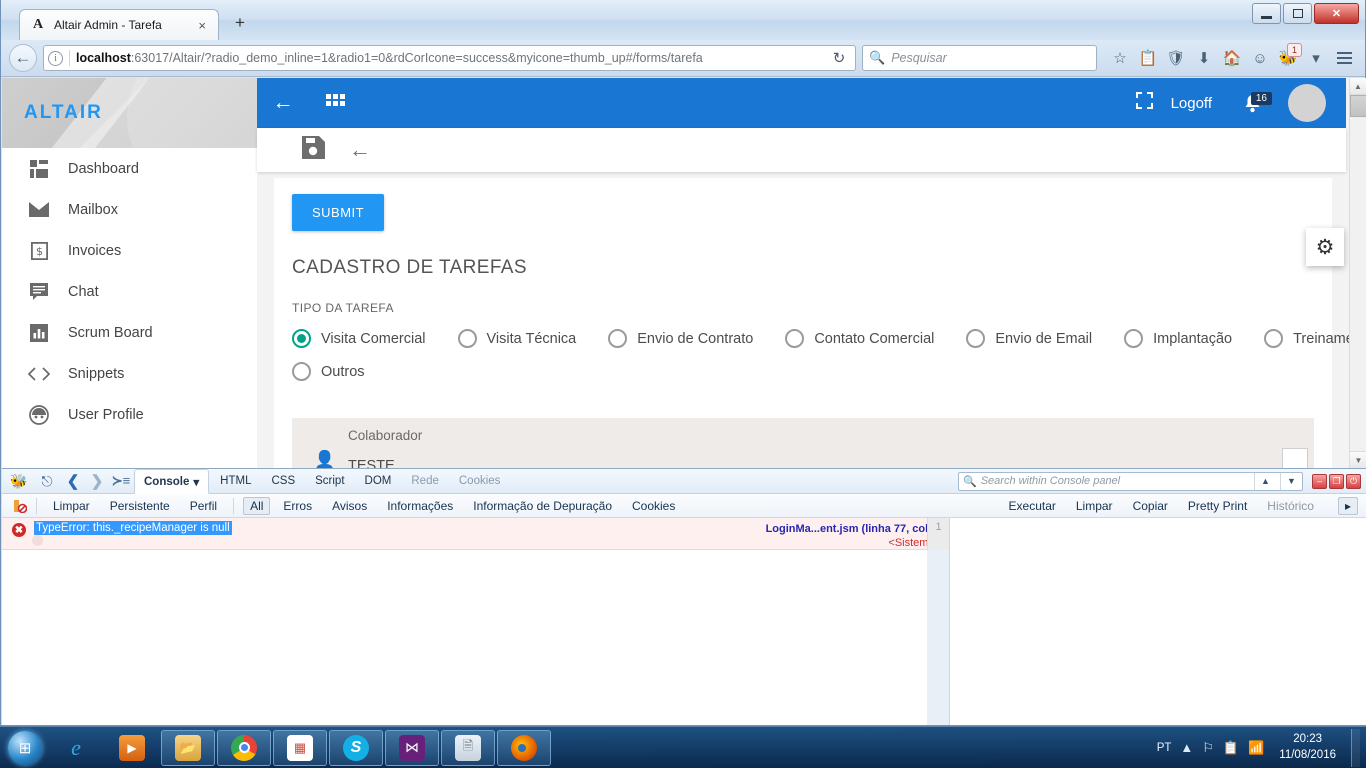 This screenshot has height=768, width=1366. What do you see at coordinates (1355, 747) in the screenshot?
I see `show-desktop-button` at bounding box center [1355, 747].